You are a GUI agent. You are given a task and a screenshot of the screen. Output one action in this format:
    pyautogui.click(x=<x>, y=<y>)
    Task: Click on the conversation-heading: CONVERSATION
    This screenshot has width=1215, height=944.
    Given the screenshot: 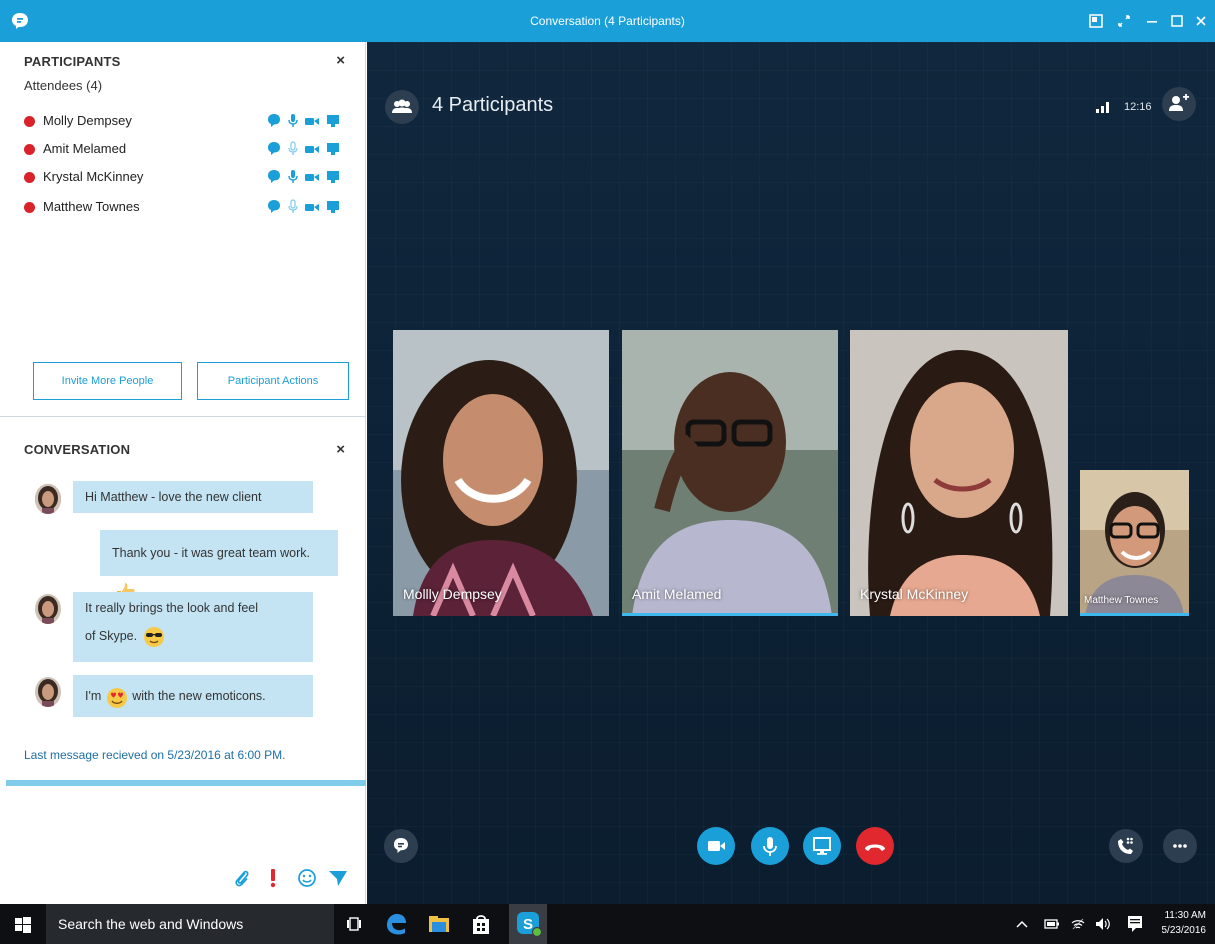 What is the action you would take?
    pyautogui.click(x=77, y=449)
    